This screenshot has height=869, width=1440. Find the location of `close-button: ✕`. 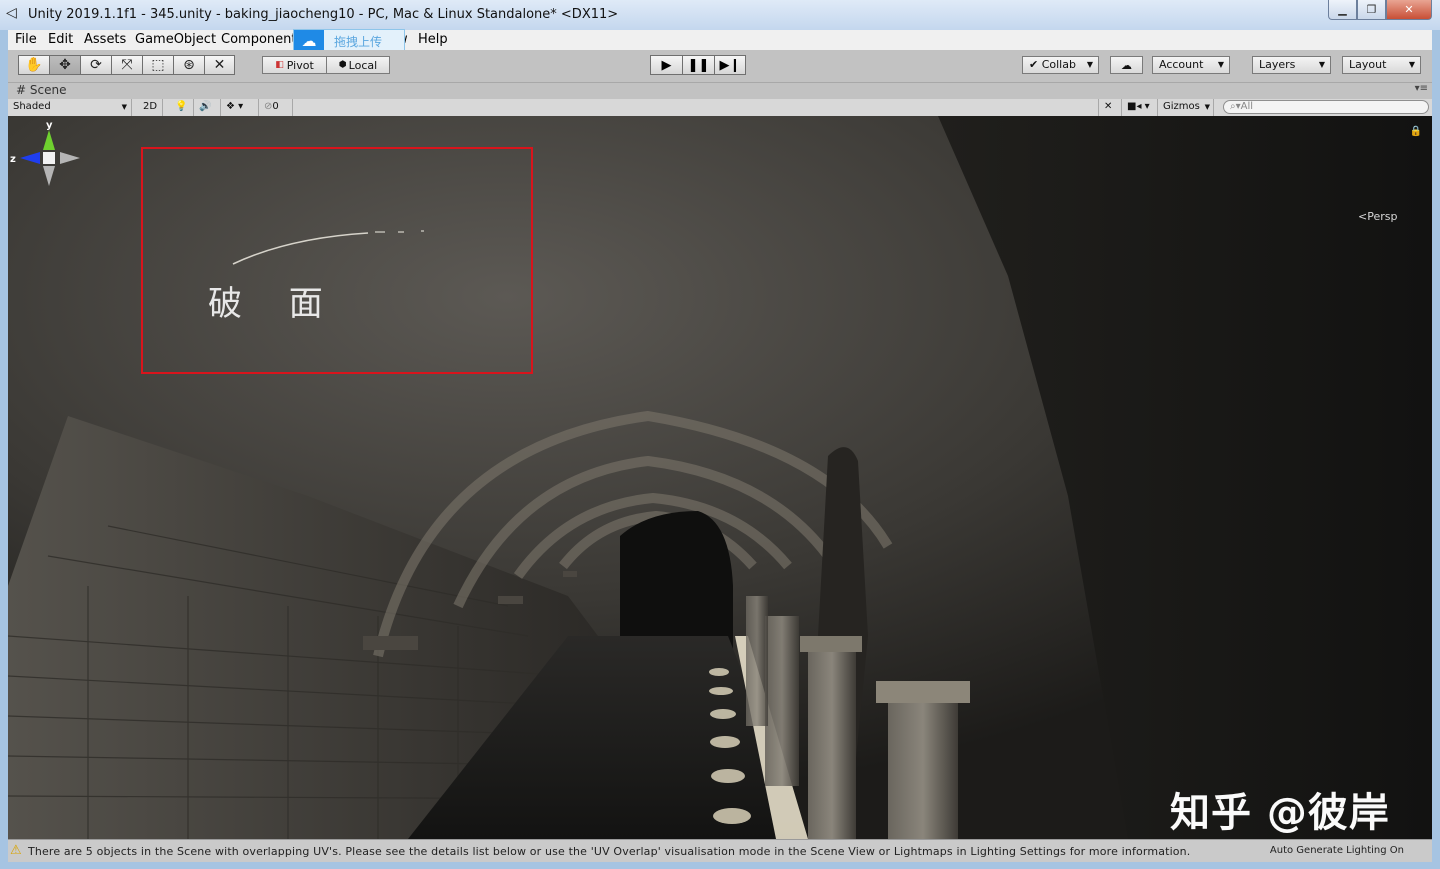

close-button: ✕ is located at coordinates (1409, 10).